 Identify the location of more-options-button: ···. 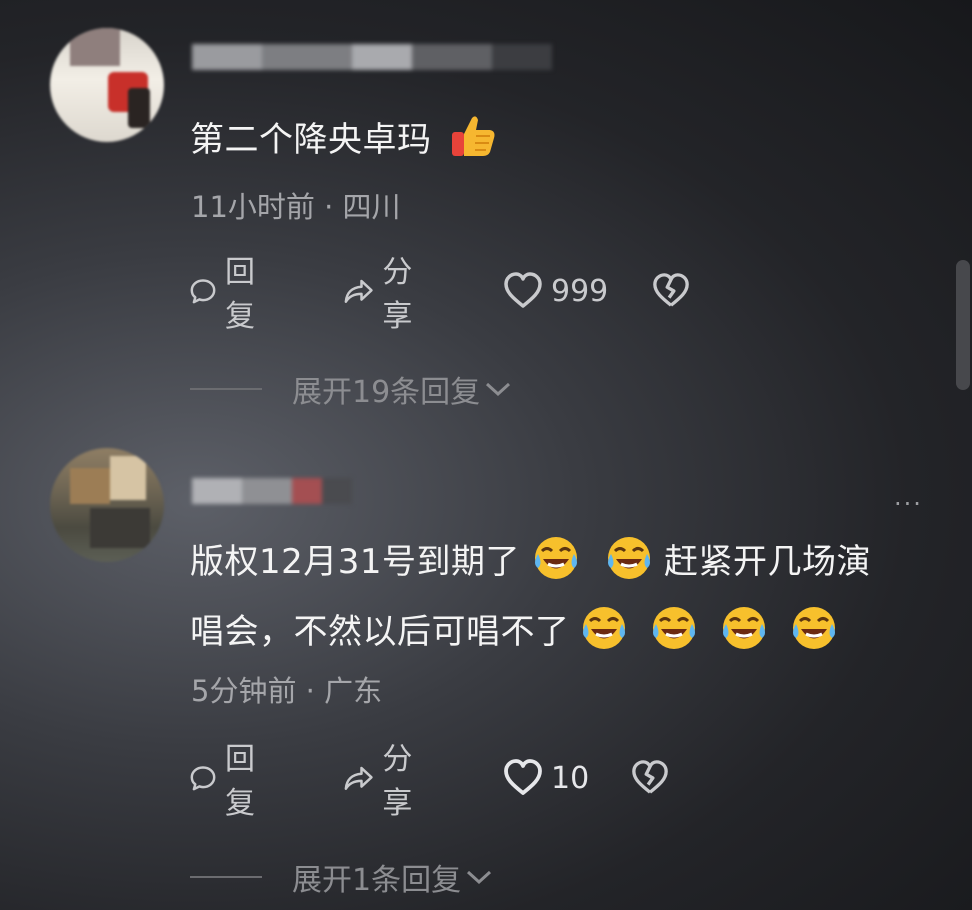
(908, 504).